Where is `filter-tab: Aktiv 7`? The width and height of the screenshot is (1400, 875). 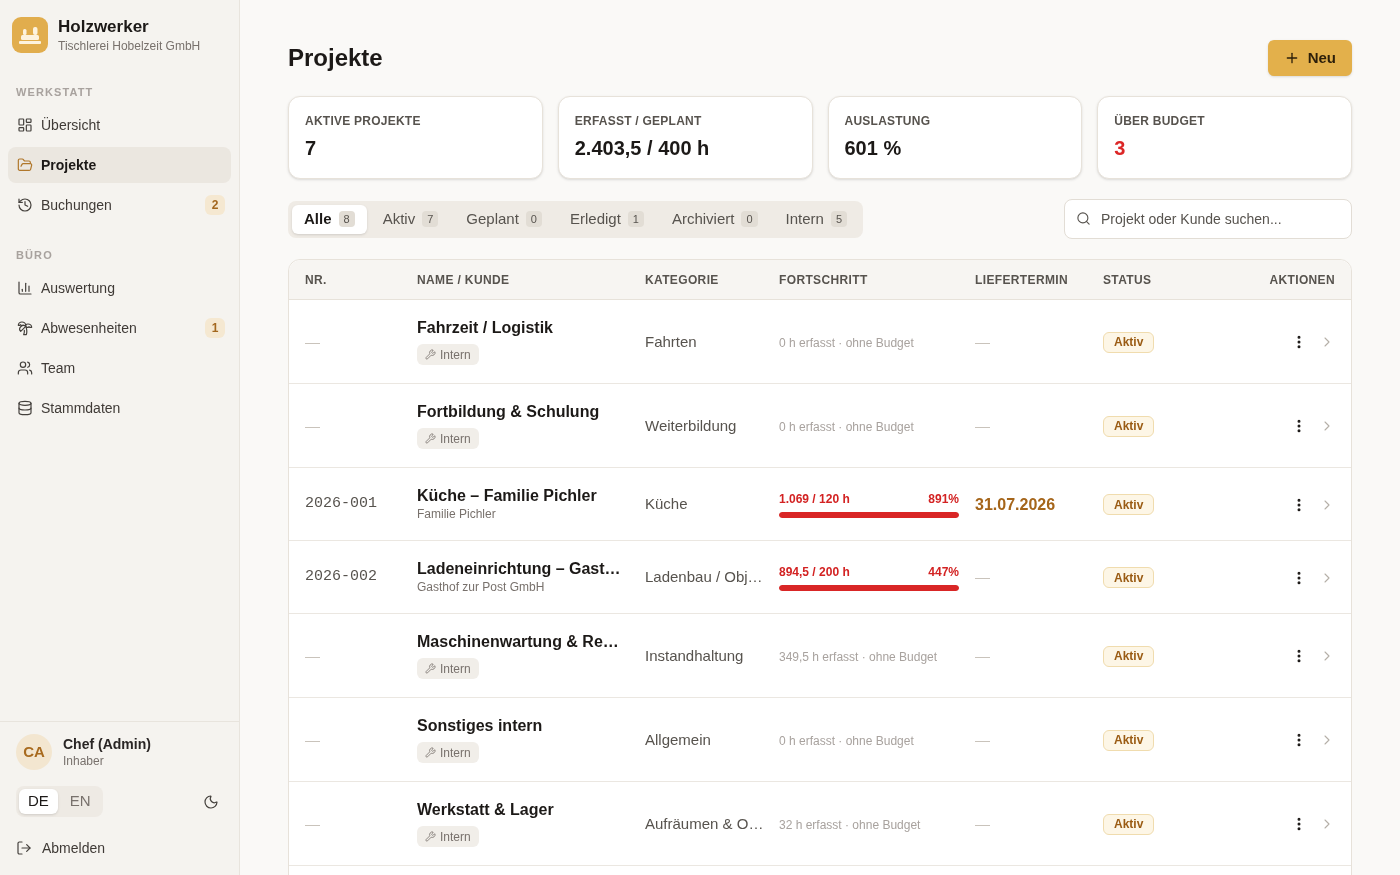
filter-tab: Aktiv 7 is located at coordinates (410, 219).